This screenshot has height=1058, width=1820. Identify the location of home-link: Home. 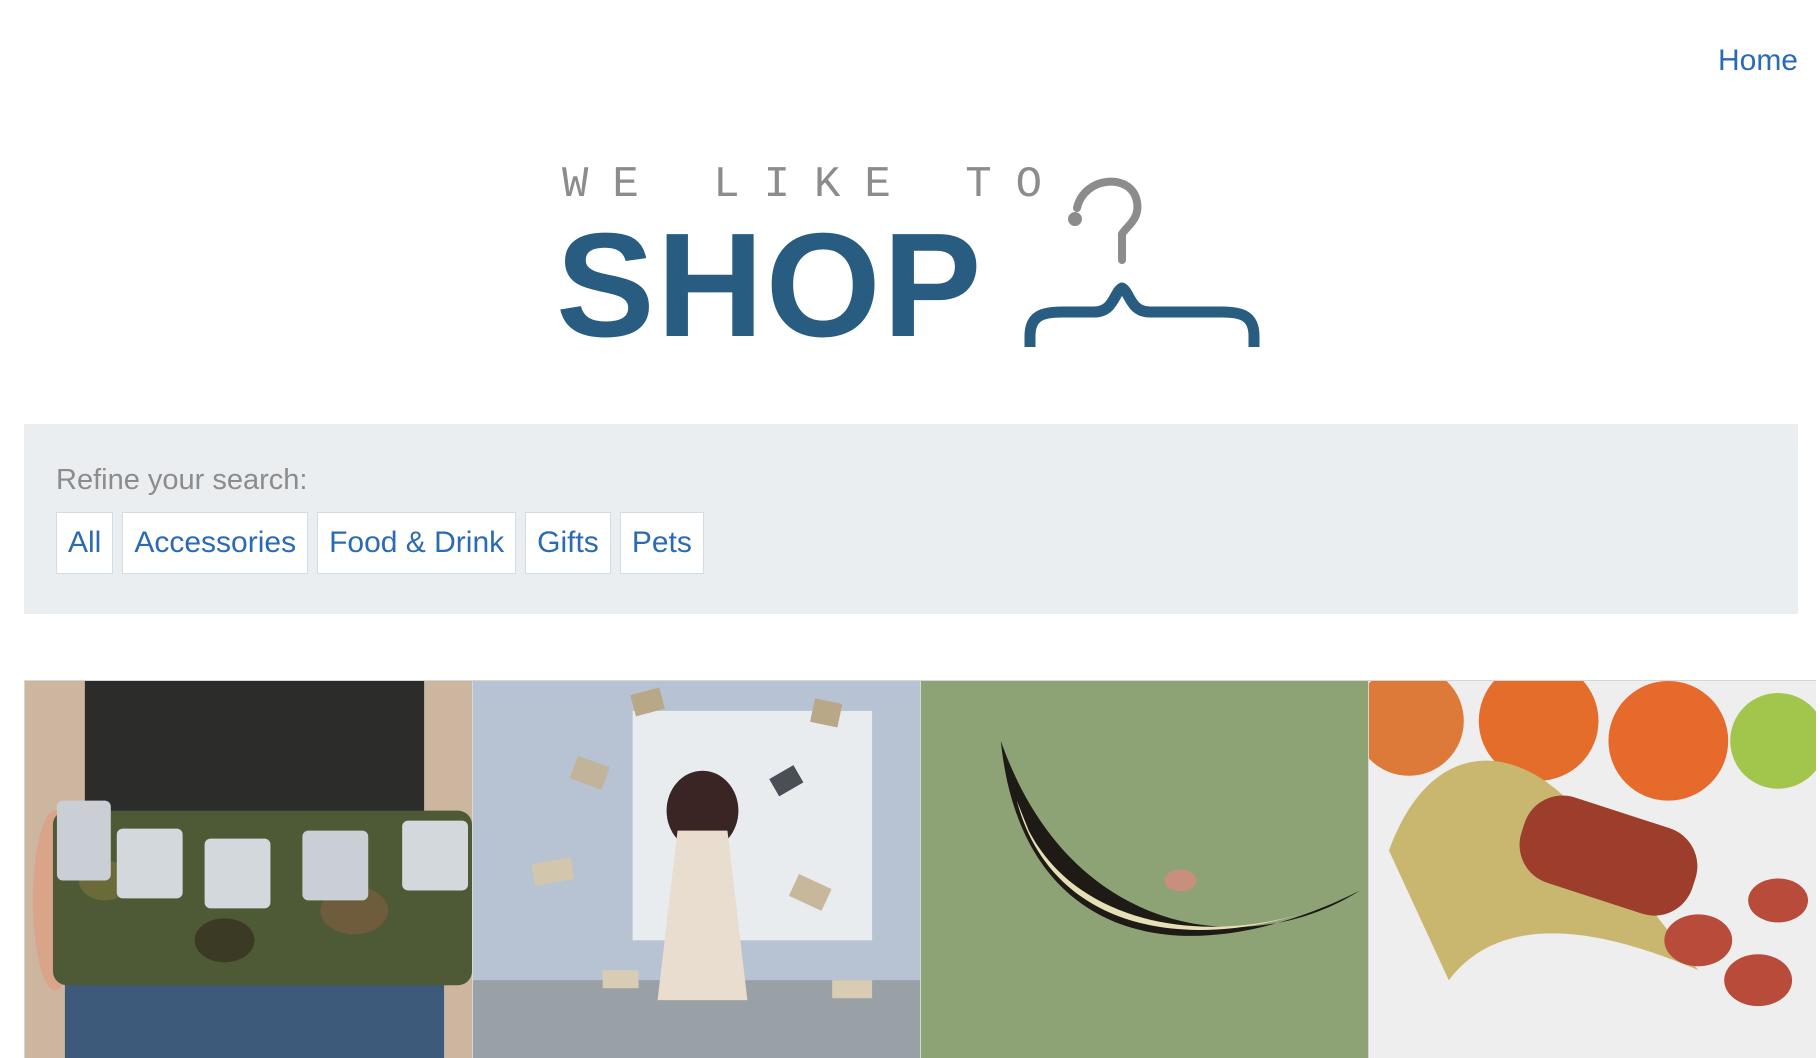
(1758, 60).